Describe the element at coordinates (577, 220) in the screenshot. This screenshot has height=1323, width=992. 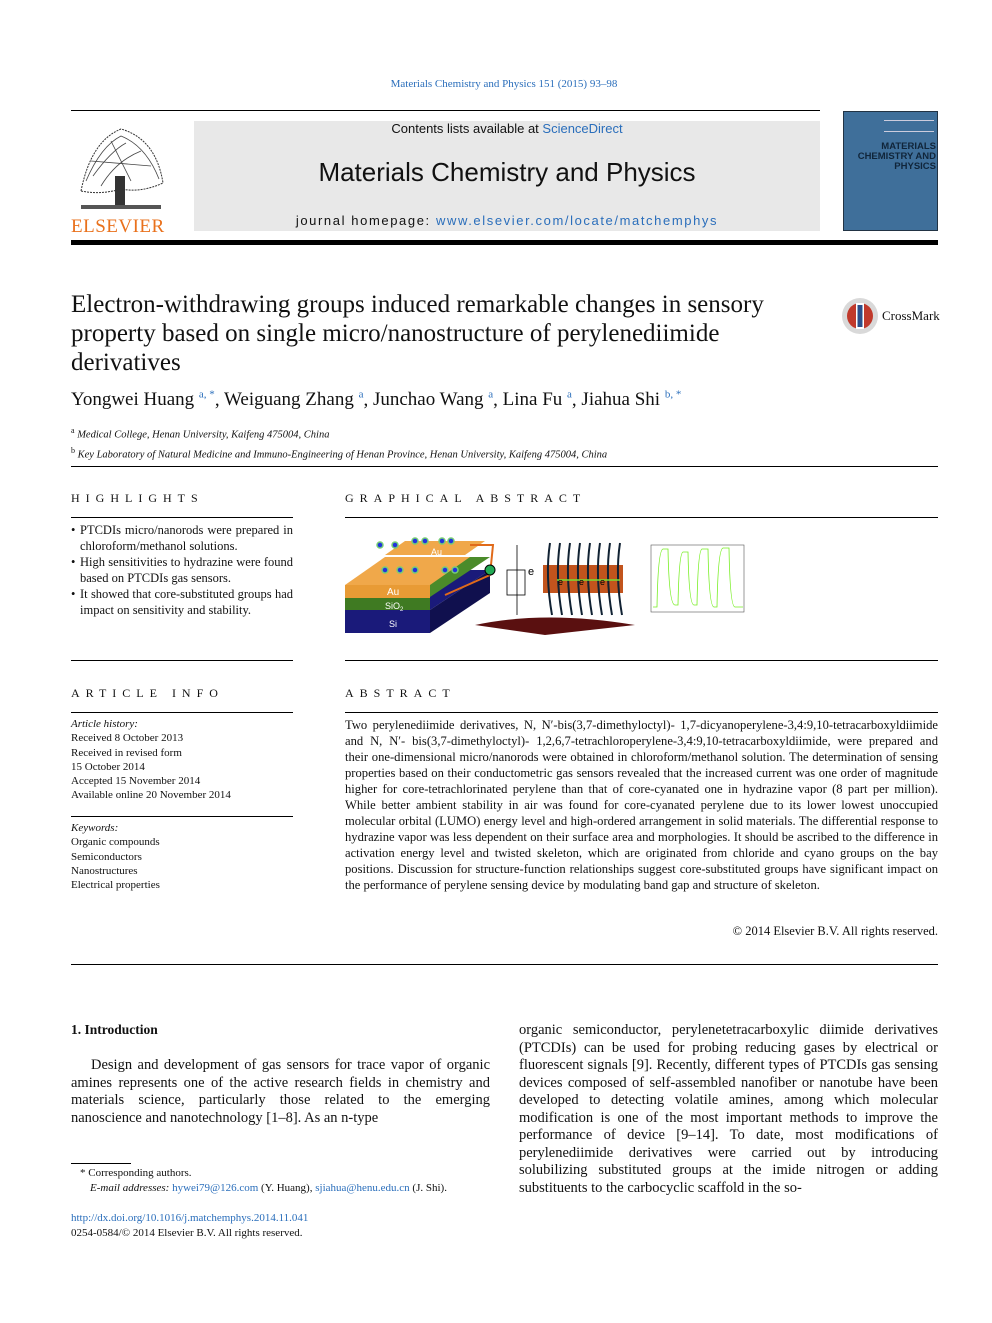
I see `homepage-link: www.elsevier.com/locate/matchemphys` at that location.